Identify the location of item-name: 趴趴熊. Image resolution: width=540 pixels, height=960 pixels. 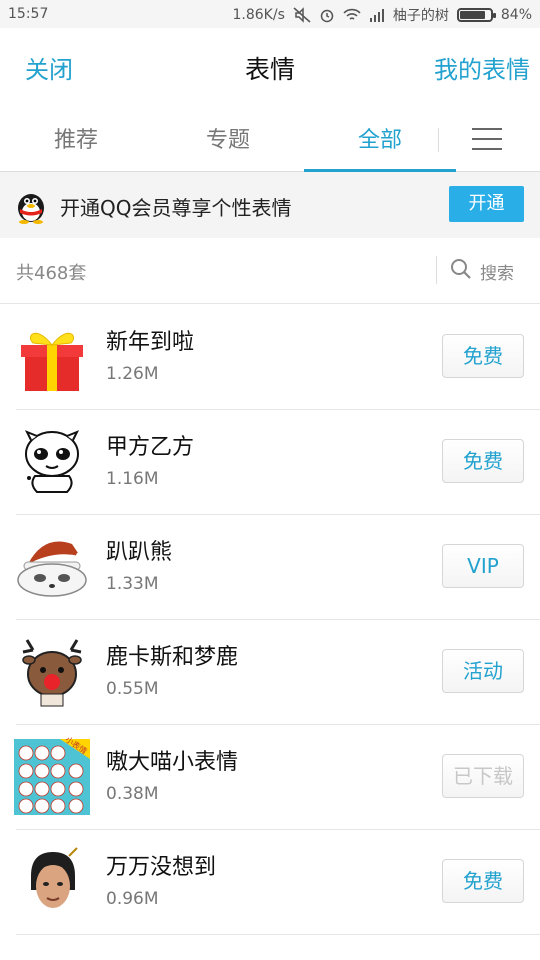
(139, 552).